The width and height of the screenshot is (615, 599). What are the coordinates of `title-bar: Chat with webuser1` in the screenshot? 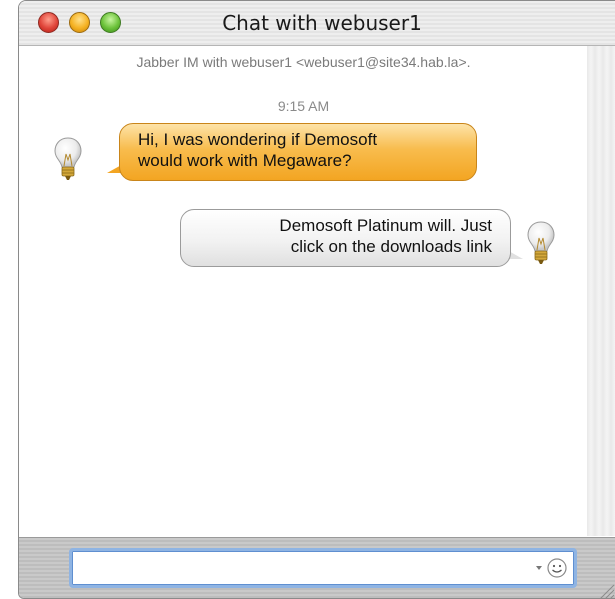 It's located at (317, 23).